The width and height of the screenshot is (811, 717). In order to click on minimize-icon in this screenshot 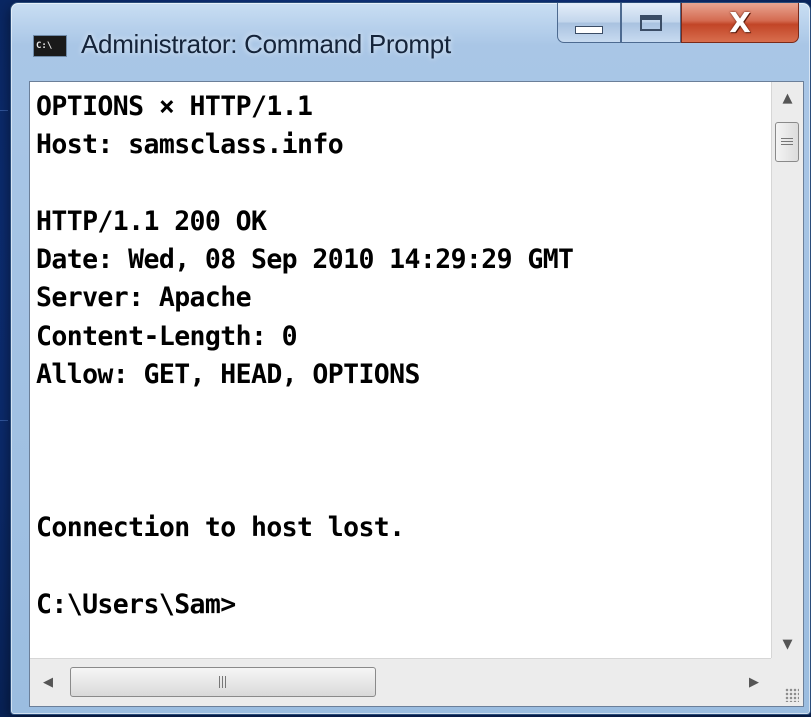, I will do `click(589, 29)`.